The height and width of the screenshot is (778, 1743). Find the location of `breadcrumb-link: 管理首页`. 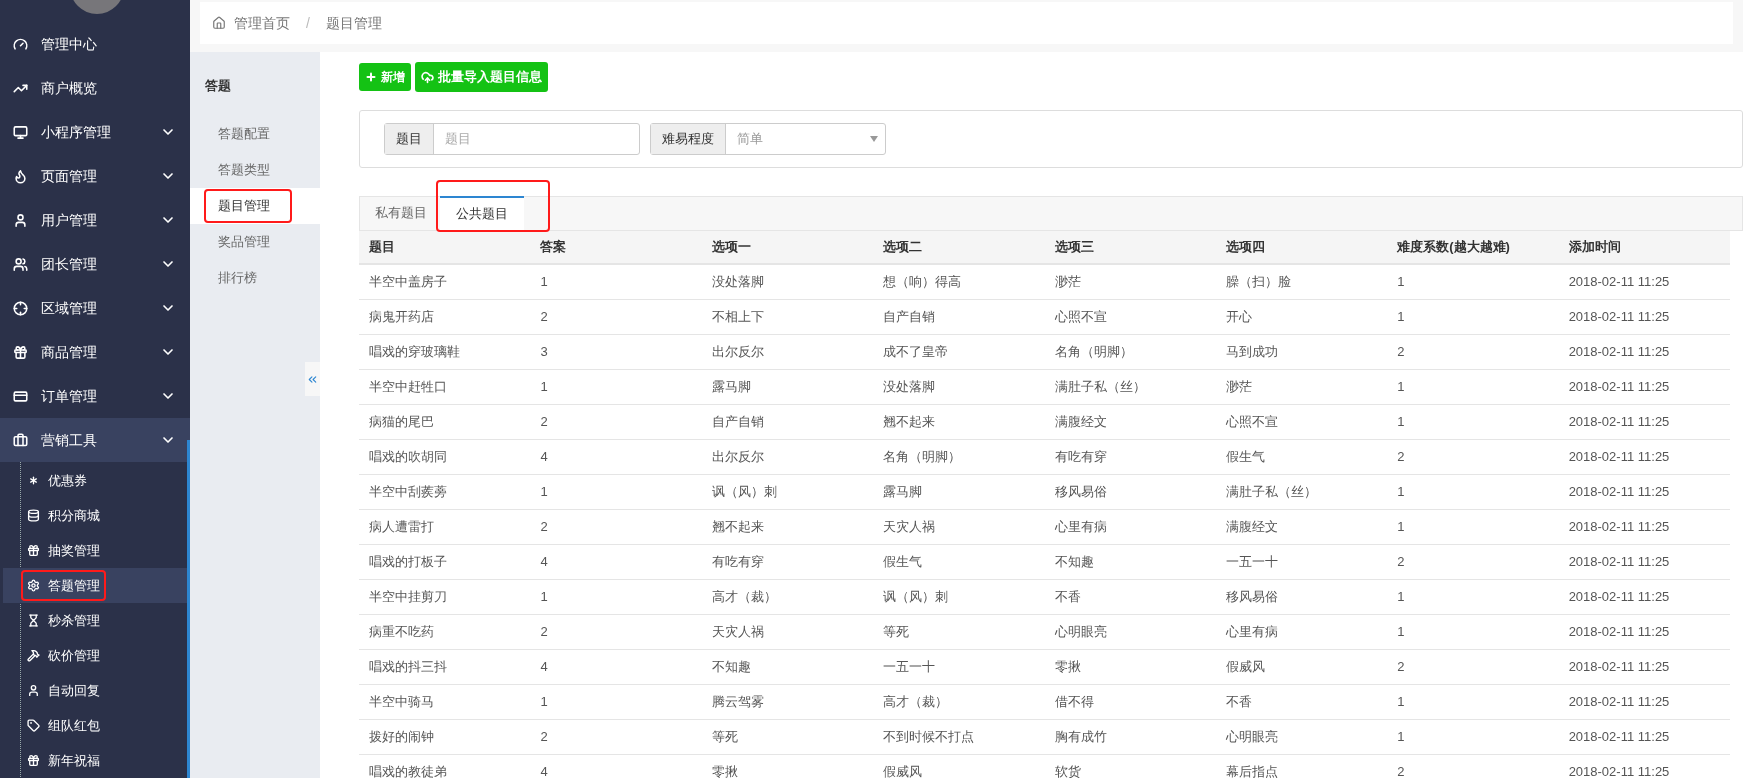

breadcrumb-link: 管理首页 is located at coordinates (262, 23).